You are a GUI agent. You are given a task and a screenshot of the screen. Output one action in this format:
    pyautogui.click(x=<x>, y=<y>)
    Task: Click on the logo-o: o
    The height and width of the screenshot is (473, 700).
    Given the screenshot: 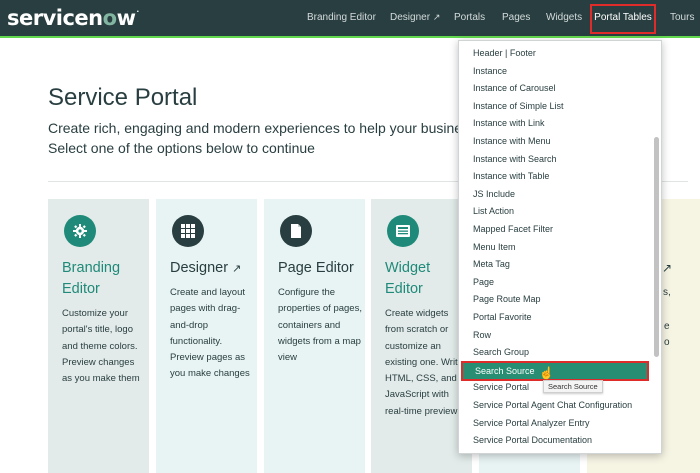 What is the action you would take?
    pyautogui.click(x=109, y=18)
    